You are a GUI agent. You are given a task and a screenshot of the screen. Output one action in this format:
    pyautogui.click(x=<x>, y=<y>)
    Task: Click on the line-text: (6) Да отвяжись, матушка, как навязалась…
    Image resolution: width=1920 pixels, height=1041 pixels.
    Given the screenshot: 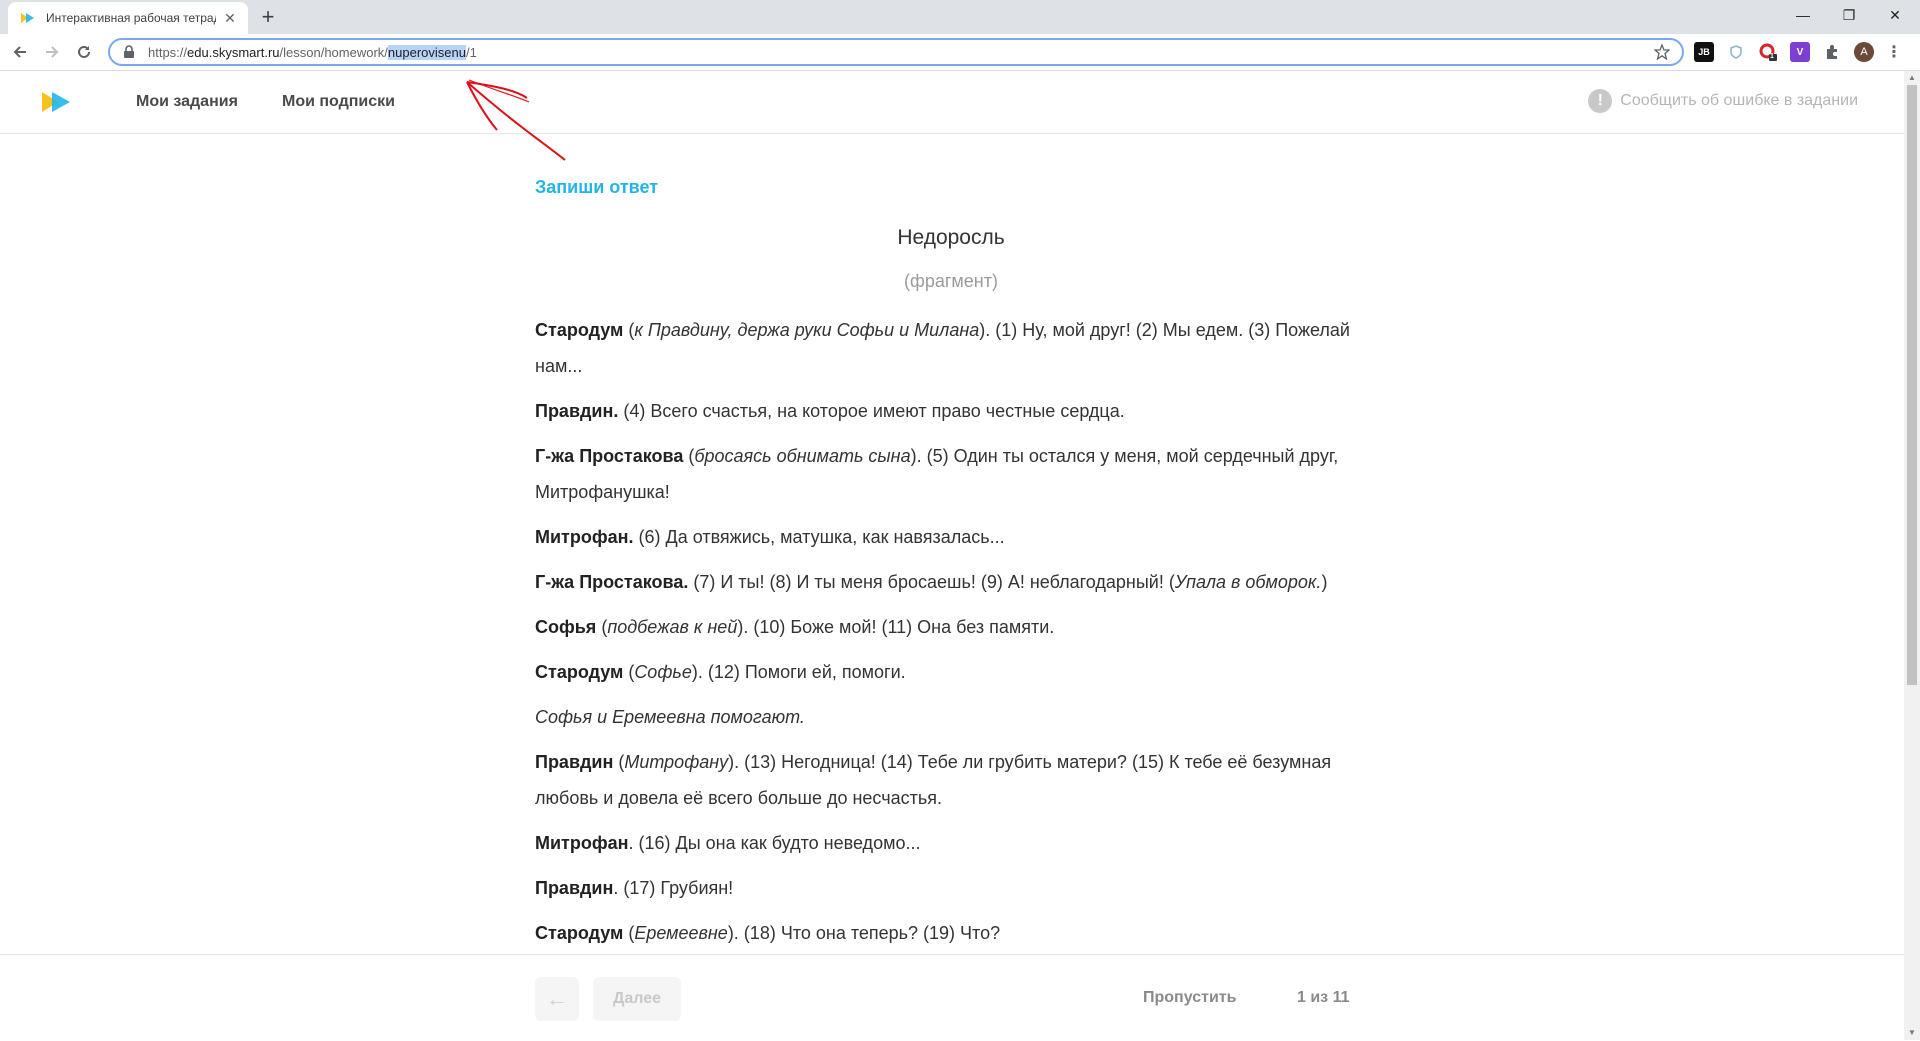 What is the action you would take?
    pyautogui.click(x=819, y=537)
    